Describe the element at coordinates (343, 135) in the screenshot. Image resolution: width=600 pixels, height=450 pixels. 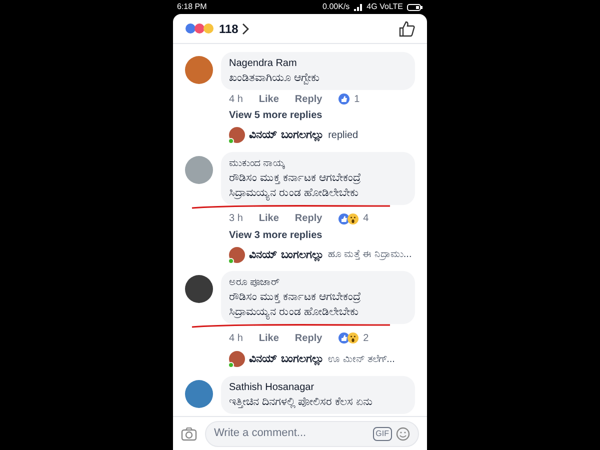
I see `reply-text: replied` at that location.